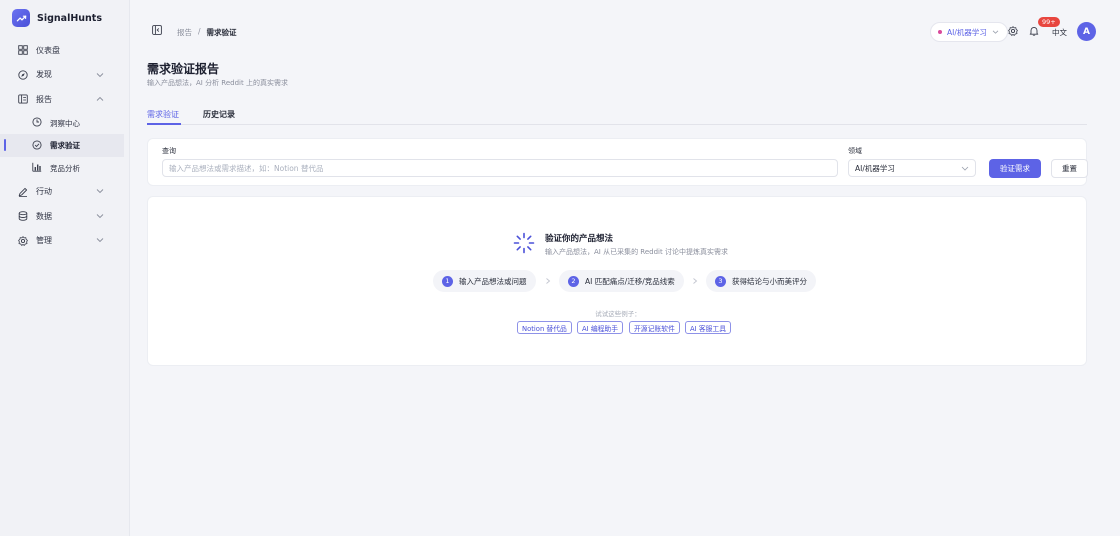 This screenshot has height=536, width=1120. What do you see at coordinates (217, 83) in the screenshot?
I see `page-subtitle: 输入产品想法，AI 分析 Reddit 上的真实需求` at bounding box center [217, 83].